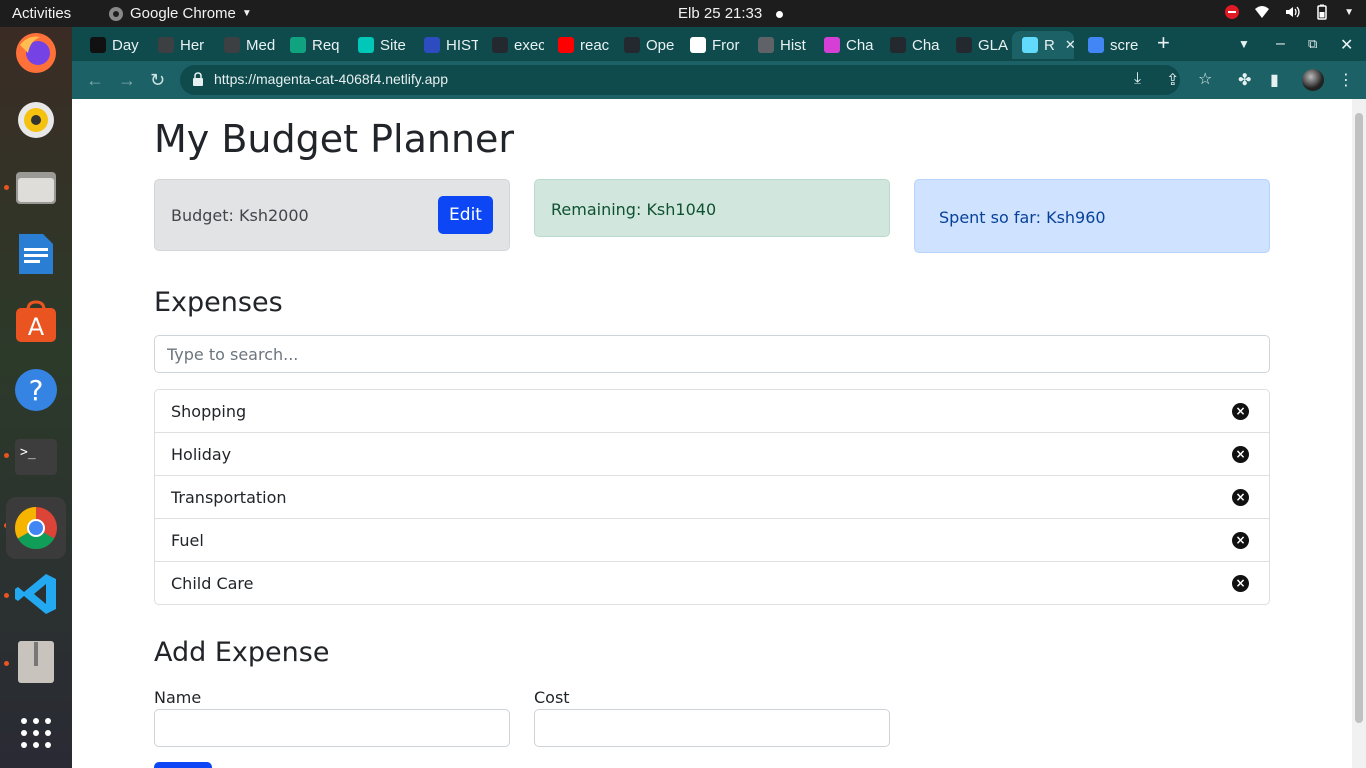 The image size is (1366, 768). Describe the element at coordinates (1109, 45) in the screenshot. I see `browser-tab: scre` at that location.